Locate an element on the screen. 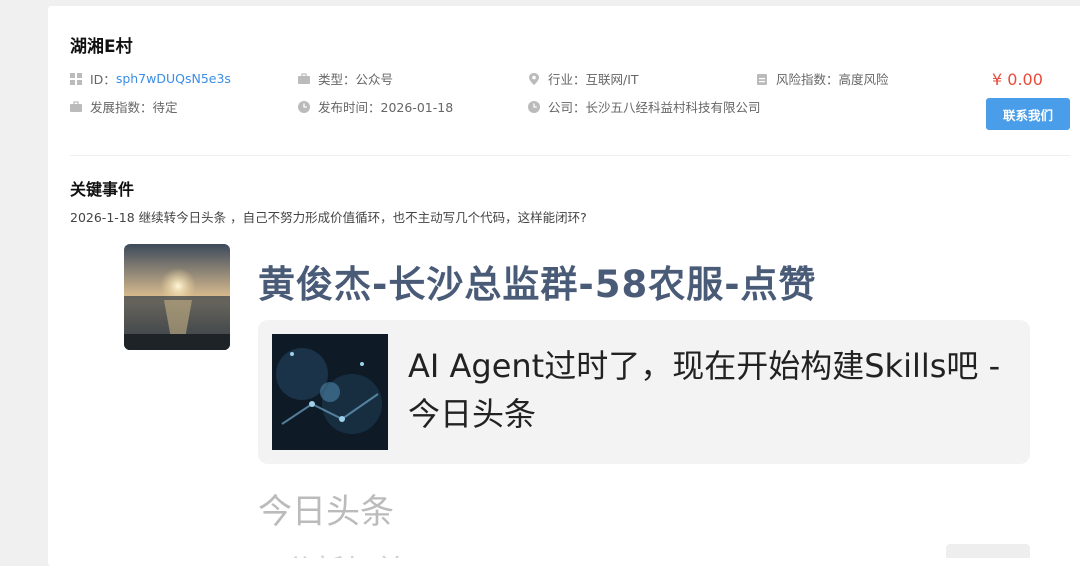  meta-type: 类型：公众号 is located at coordinates (345, 78).